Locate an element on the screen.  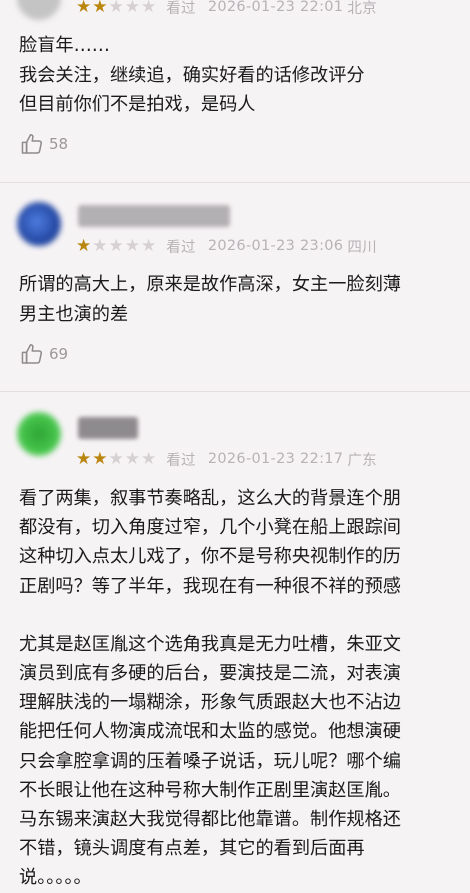
review-line: 男主也演的差 is located at coordinates (74, 314).